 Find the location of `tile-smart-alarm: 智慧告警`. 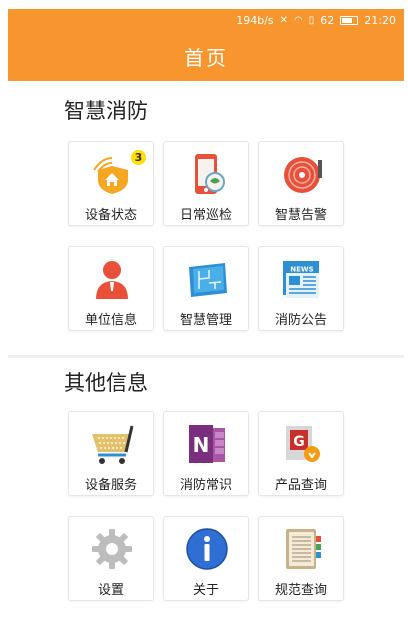

tile-smart-alarm: 智慧告警 is located at coordinates (301, 183).